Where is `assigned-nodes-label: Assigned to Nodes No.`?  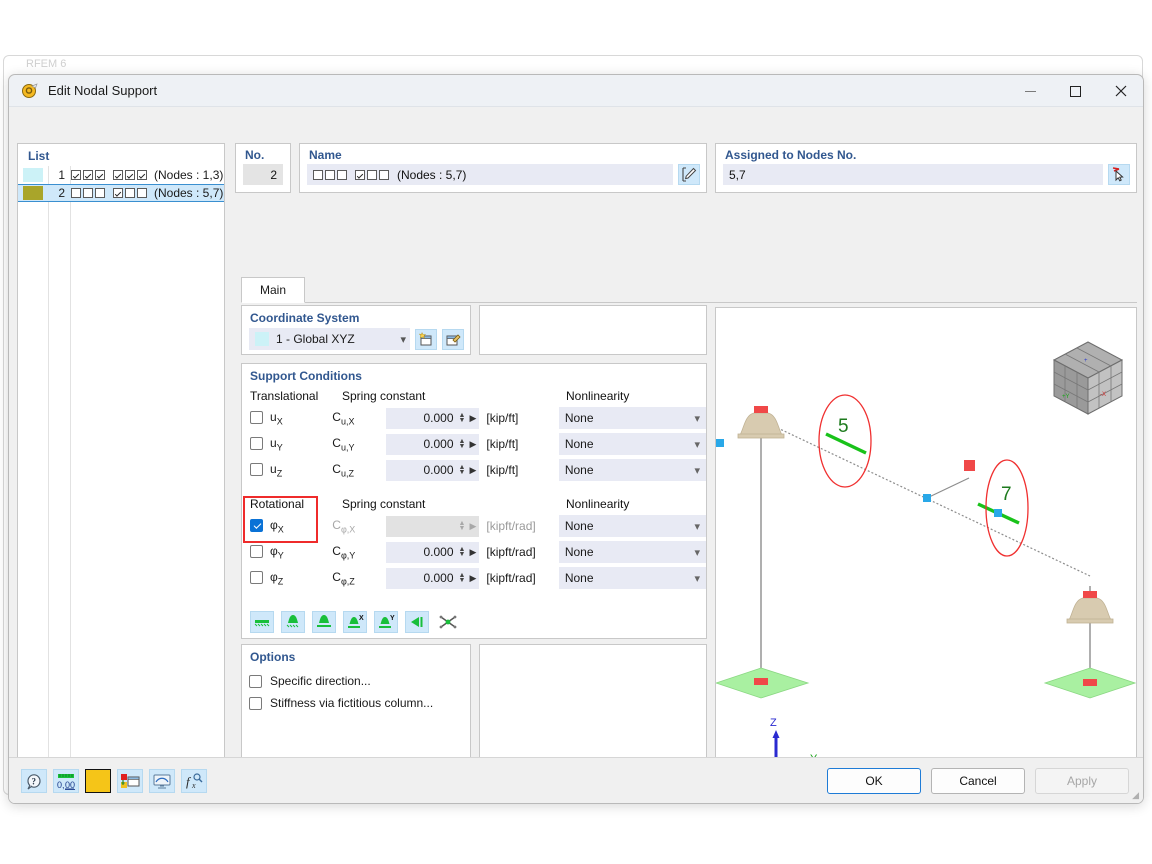 assigned-nodes-label: Assigned to Nodes No. is located at coordinates (791, 155).